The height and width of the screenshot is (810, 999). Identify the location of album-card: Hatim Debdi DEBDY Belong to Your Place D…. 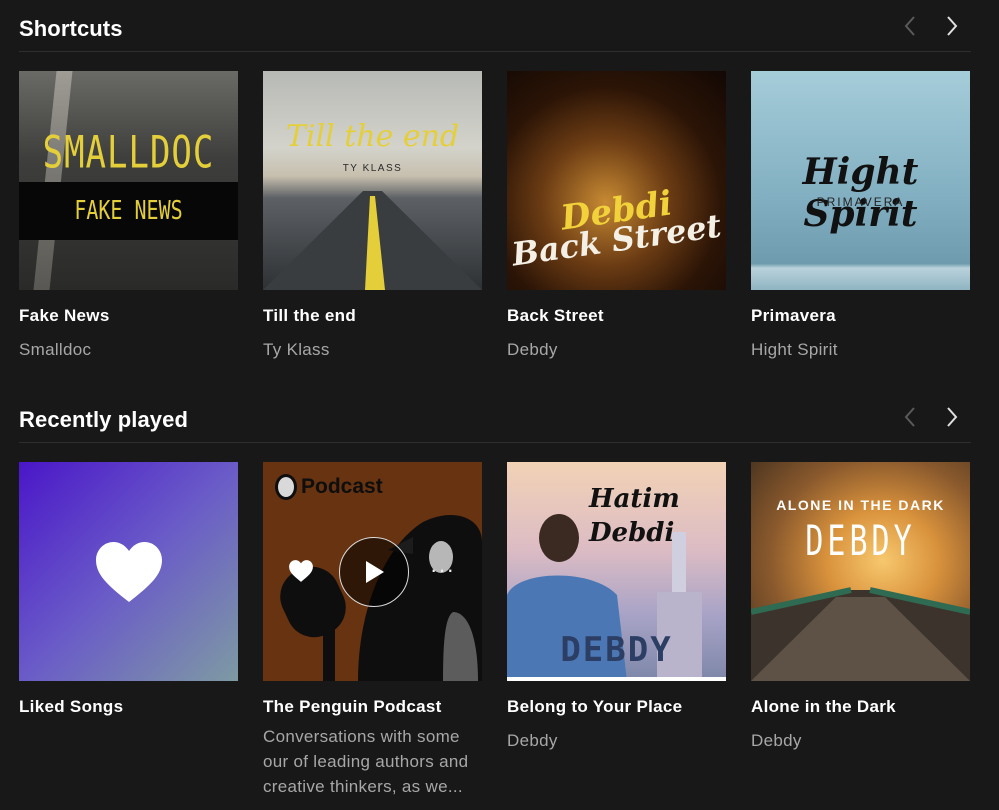
(616, 630).